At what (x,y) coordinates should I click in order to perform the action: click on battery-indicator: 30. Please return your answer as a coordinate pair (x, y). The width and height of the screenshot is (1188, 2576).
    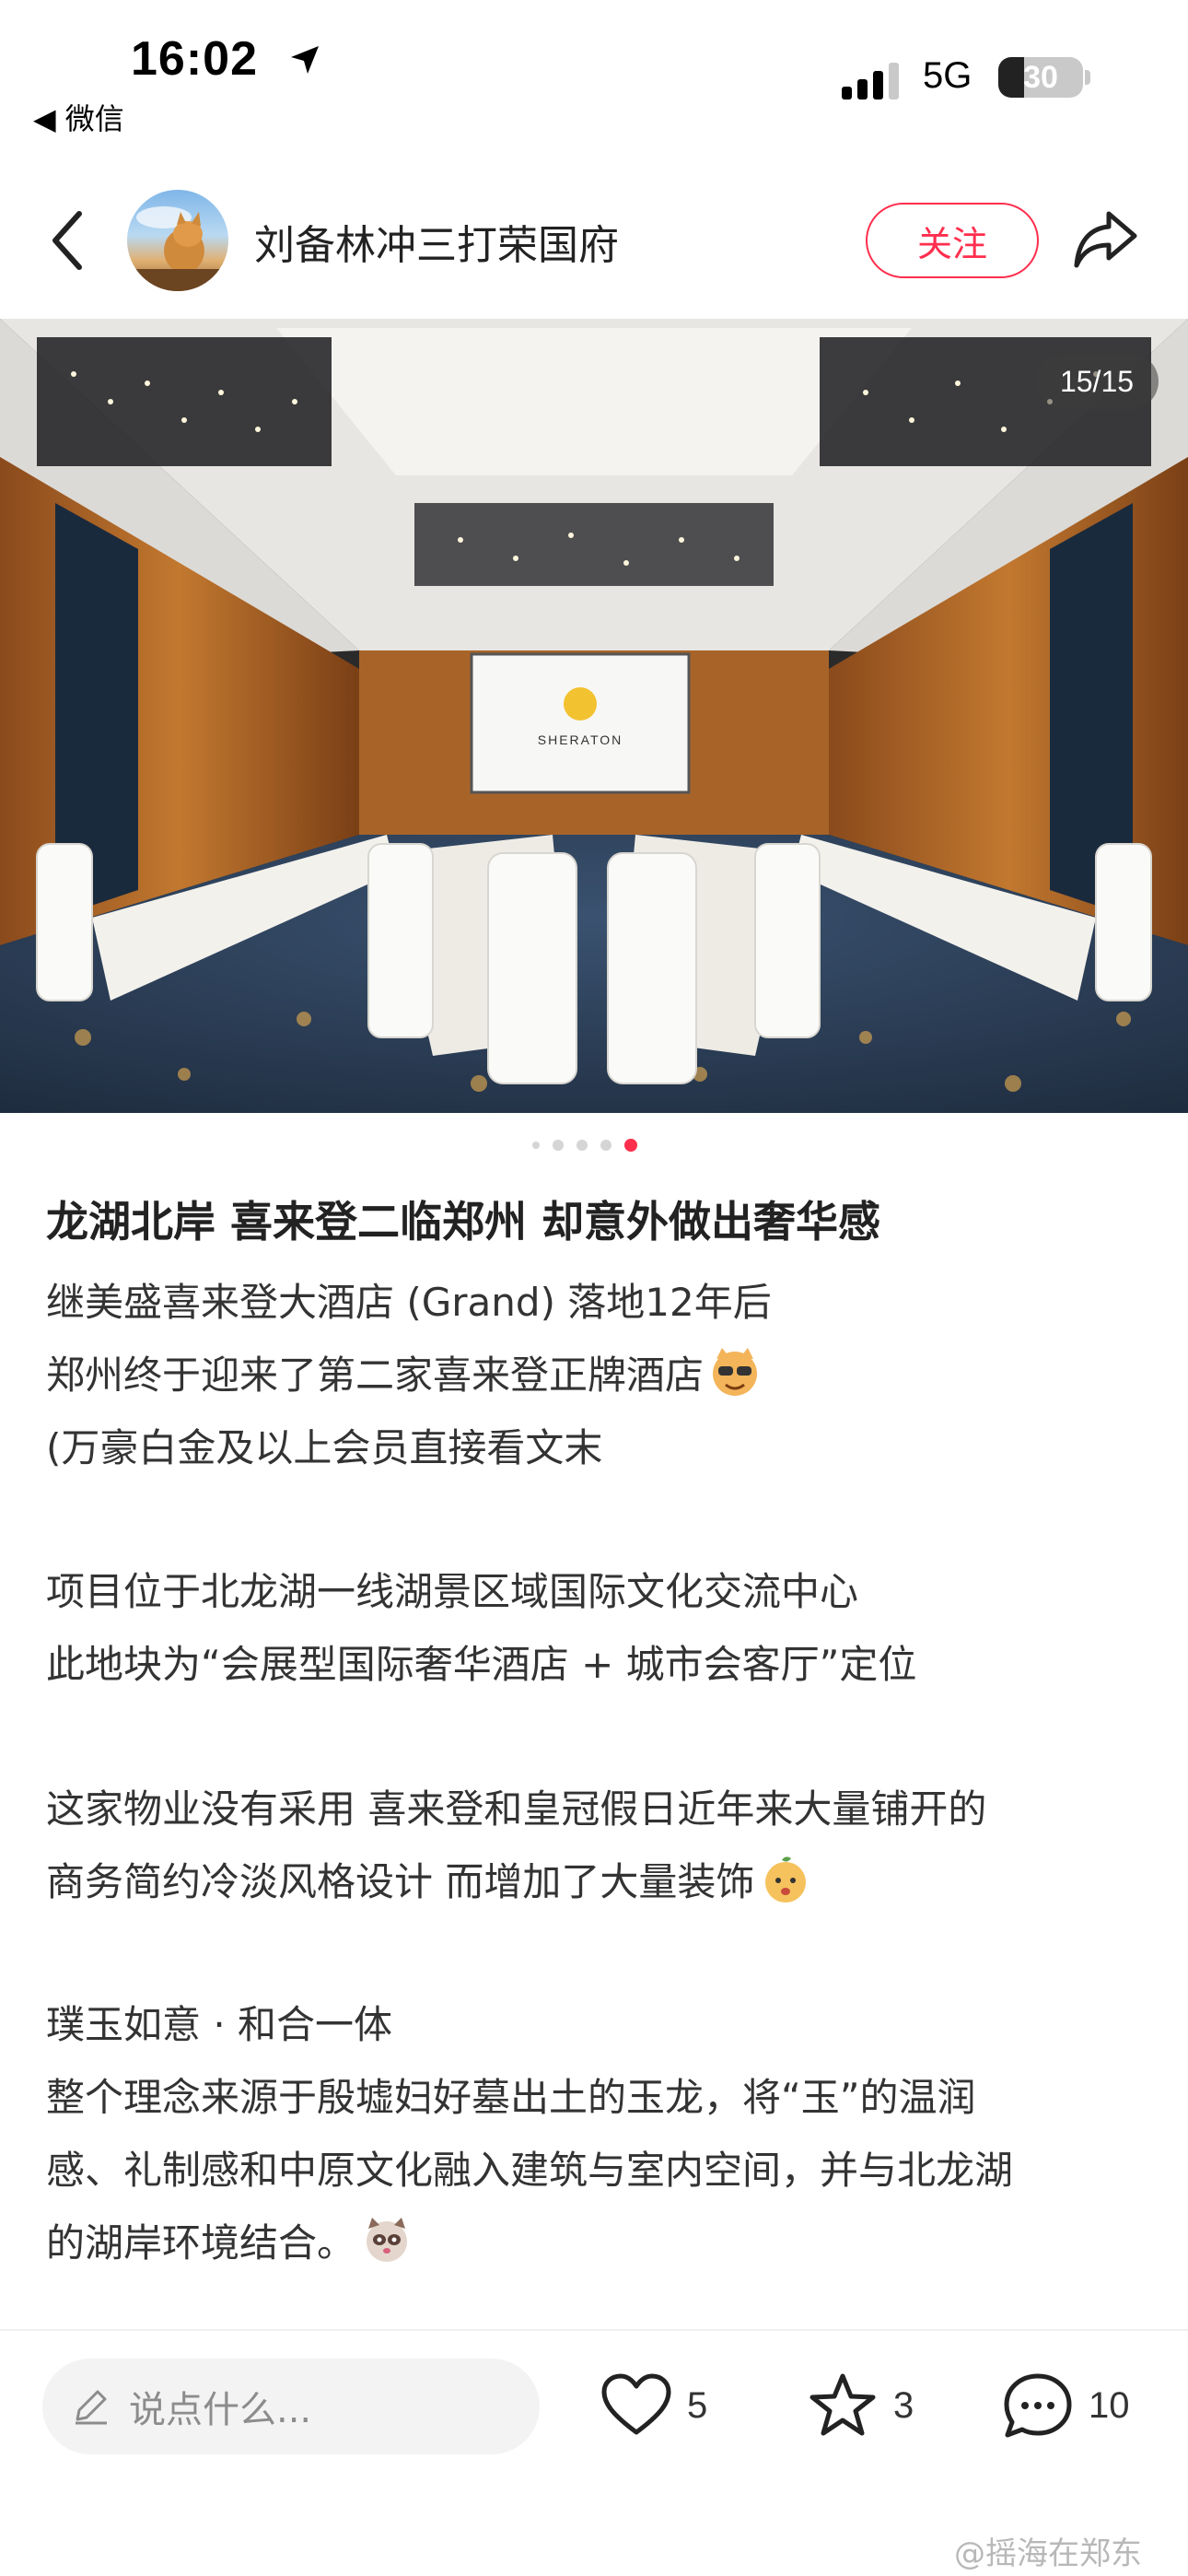
    Looking at the image, I should click on (1040, 77).